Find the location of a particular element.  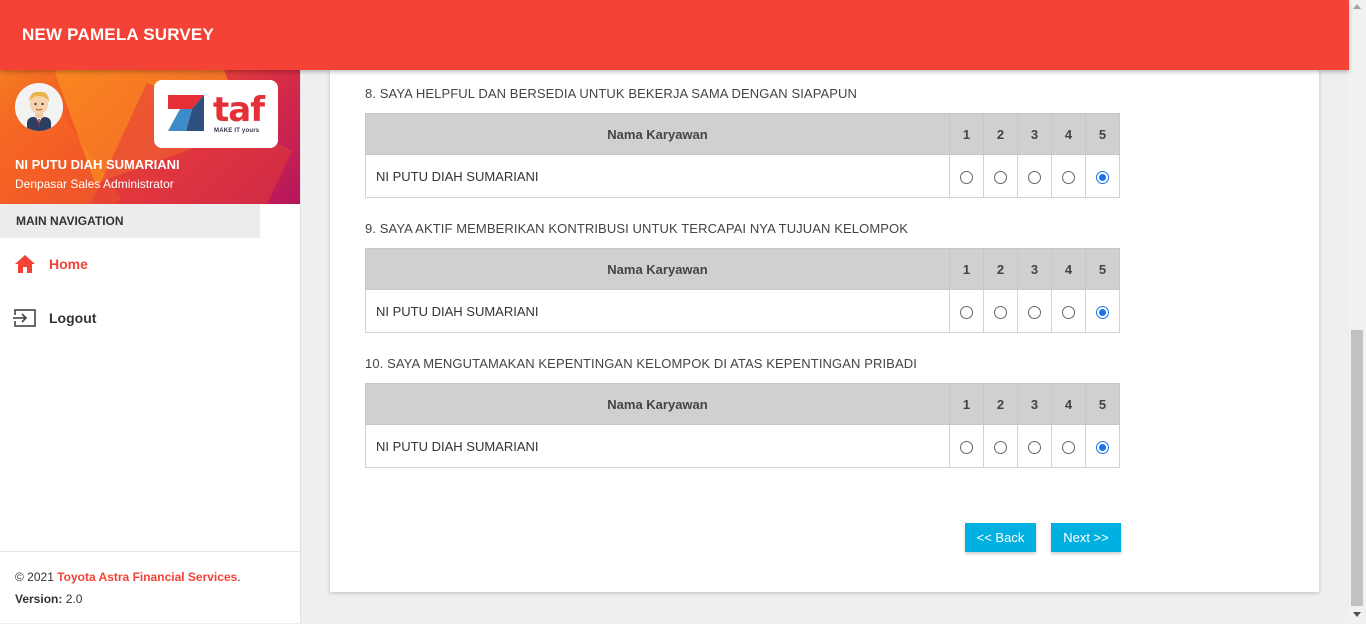

version-label: Version: is located at coordinates (39, 599).